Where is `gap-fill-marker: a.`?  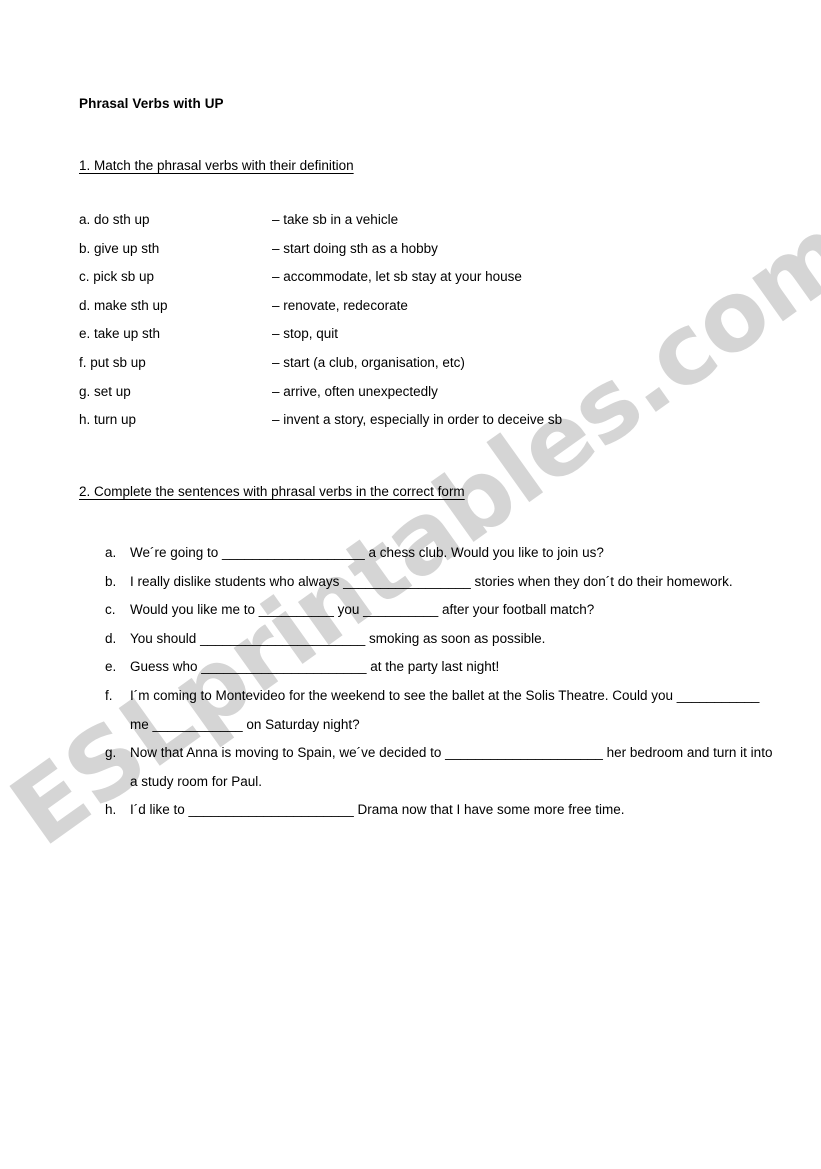 gap-fill-marker: a. is located at coordinates (111, 552).